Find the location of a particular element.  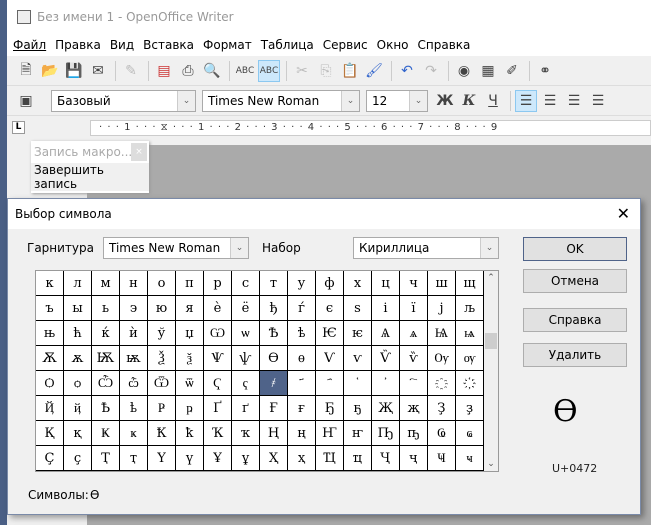

menu-format: Формат is located at coordinates (227, 45).